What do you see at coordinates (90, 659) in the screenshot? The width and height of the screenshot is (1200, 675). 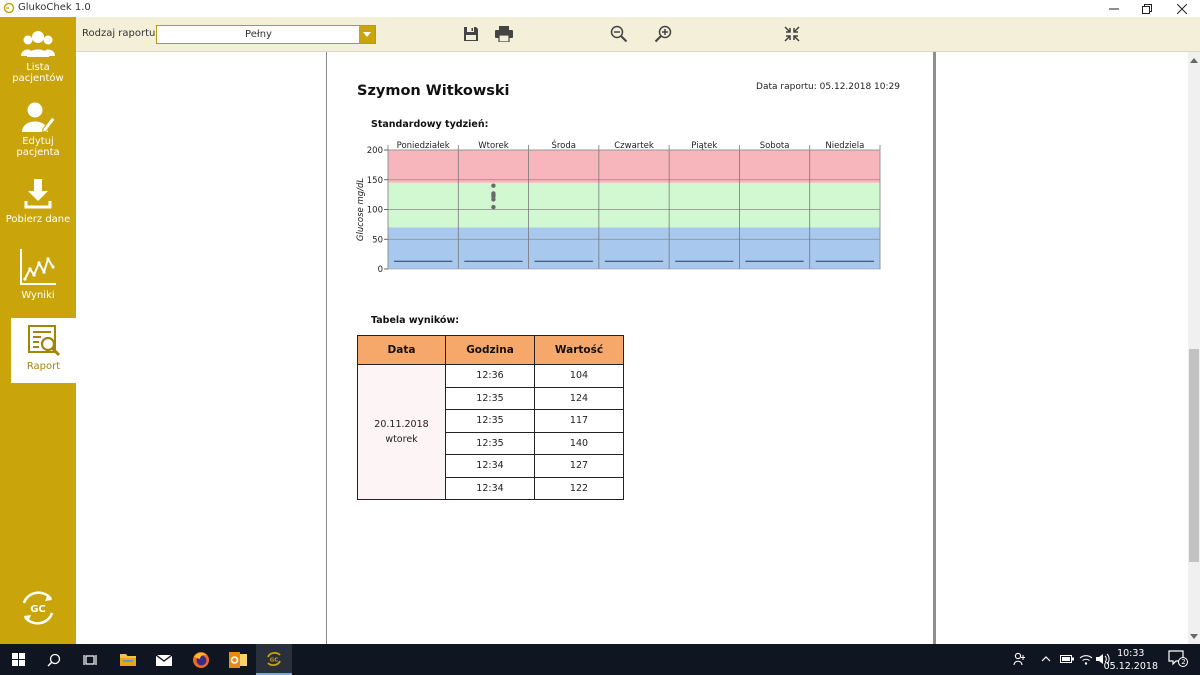 I see `task-view-button` at bounding box center [90, 659].